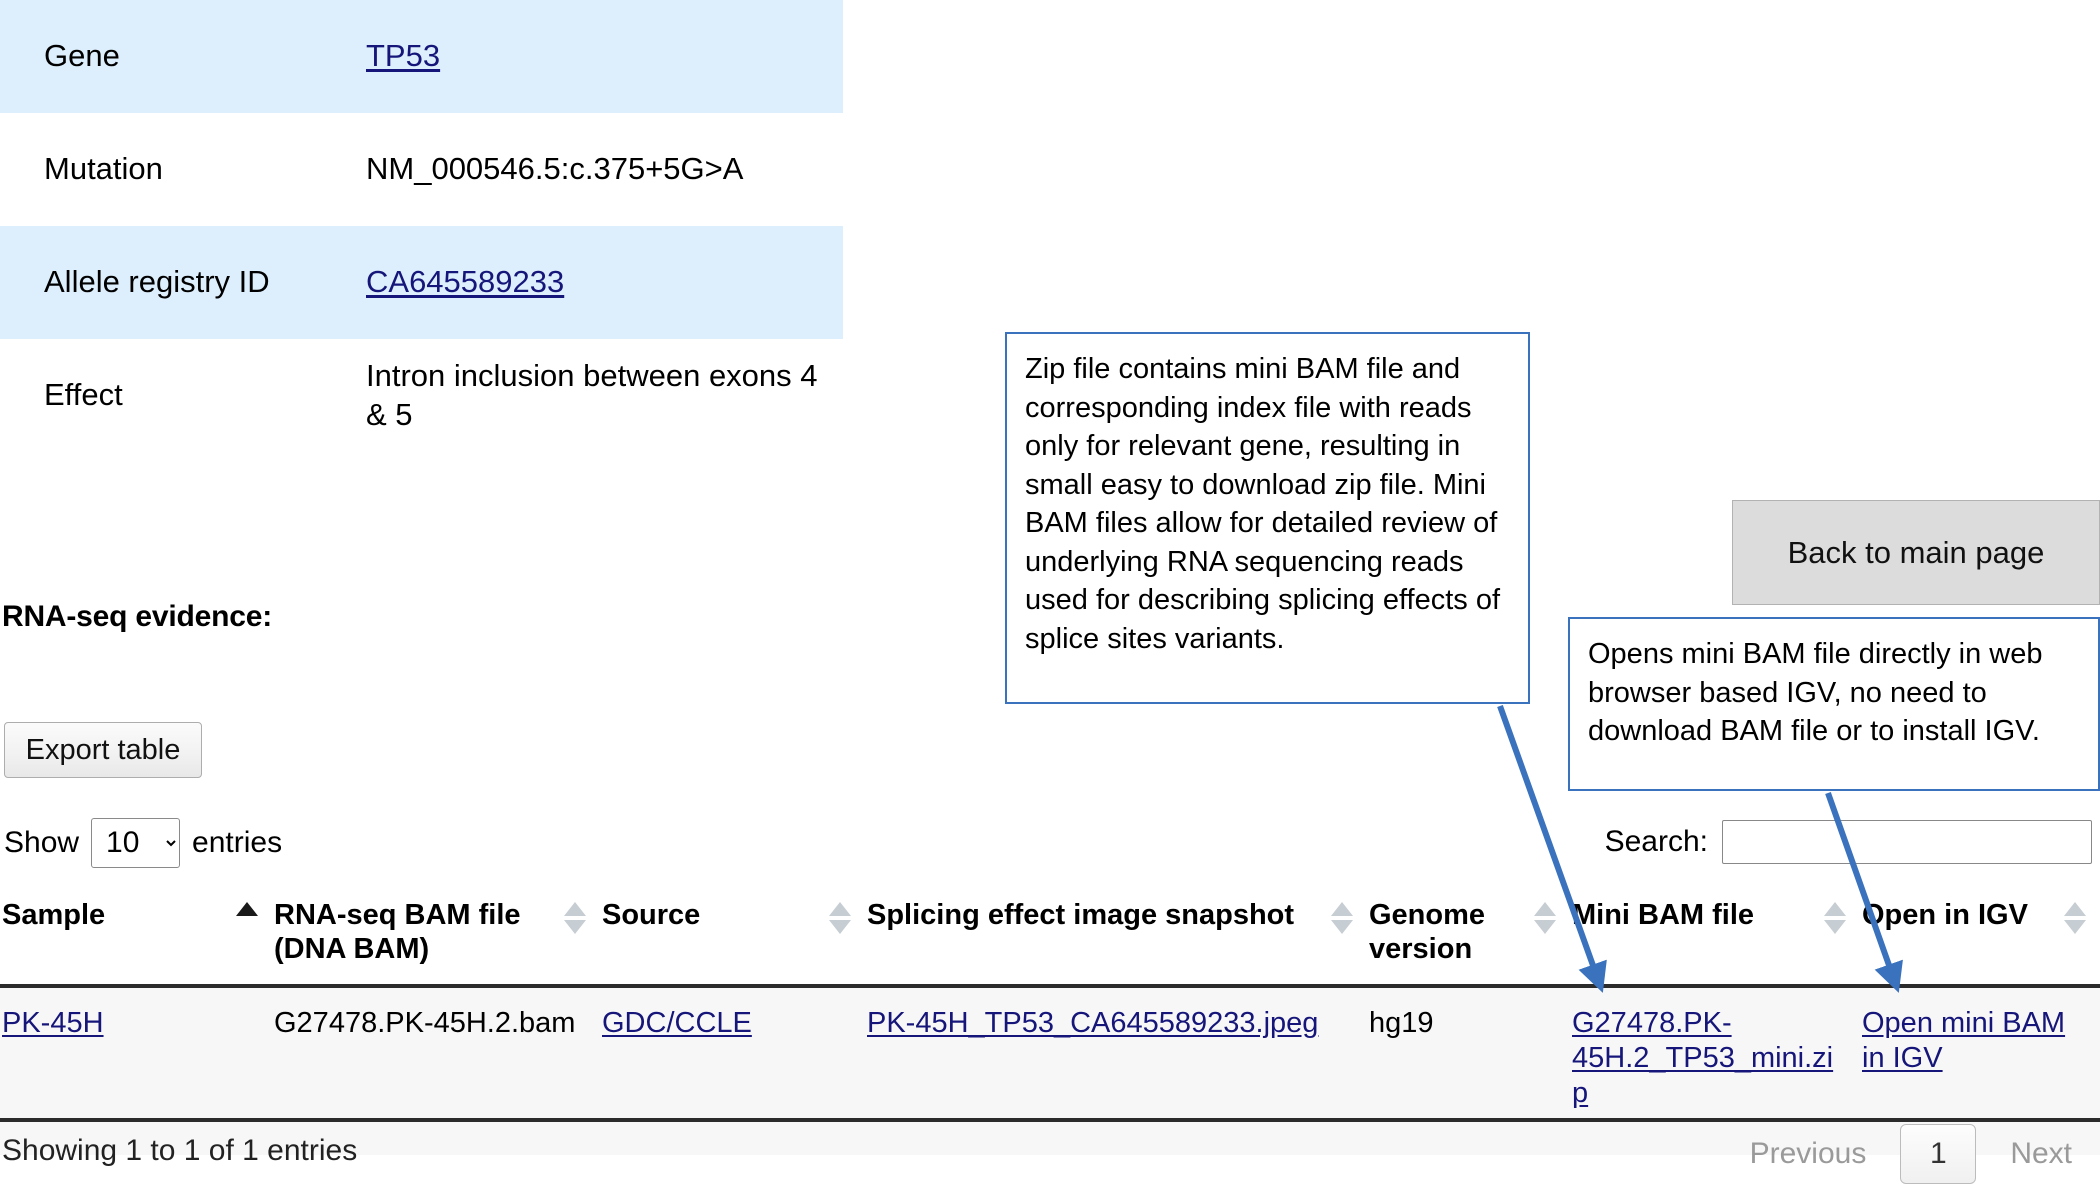 The image size is (2100, 1191). I want to click on column-header-source: Source, so click(732, 937).